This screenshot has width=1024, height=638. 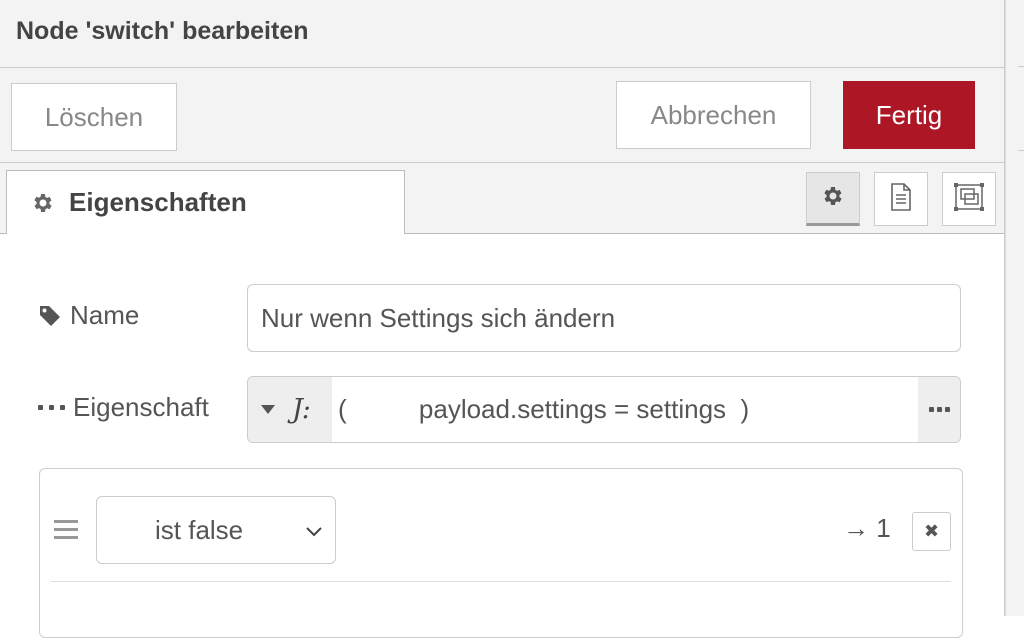 What do you see at coordinates (199, 529) in the screenshot?
I see `rule-operator-value: ist false` at bounding box center [199, 529].